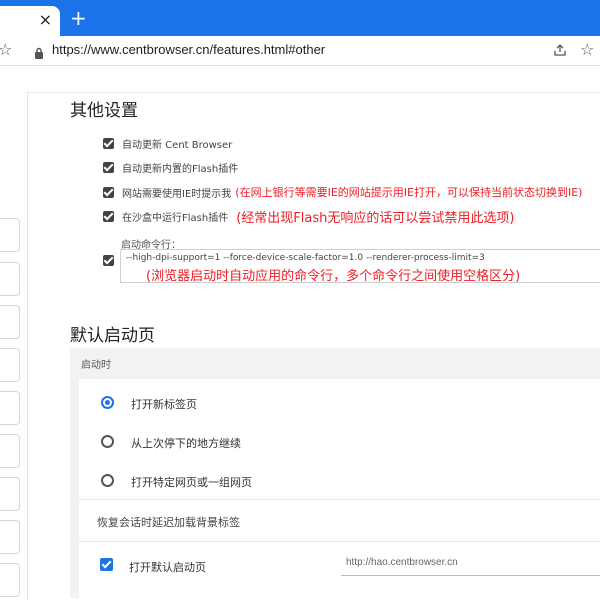 The width and height of the screenshot is (600, 600). What do you see at coordinates (107, 402) in the screenshot?
I see `radio-new-tab` at bounding box center [107, 402].